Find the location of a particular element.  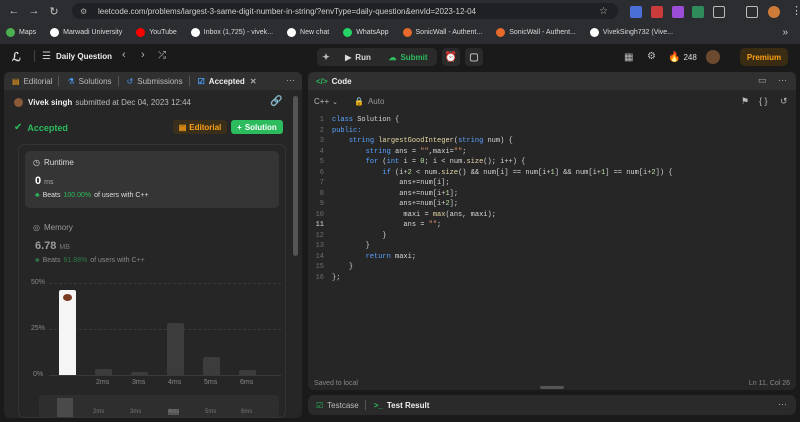

code-line: 1 class Solution { is located at coordinates (353, 121).